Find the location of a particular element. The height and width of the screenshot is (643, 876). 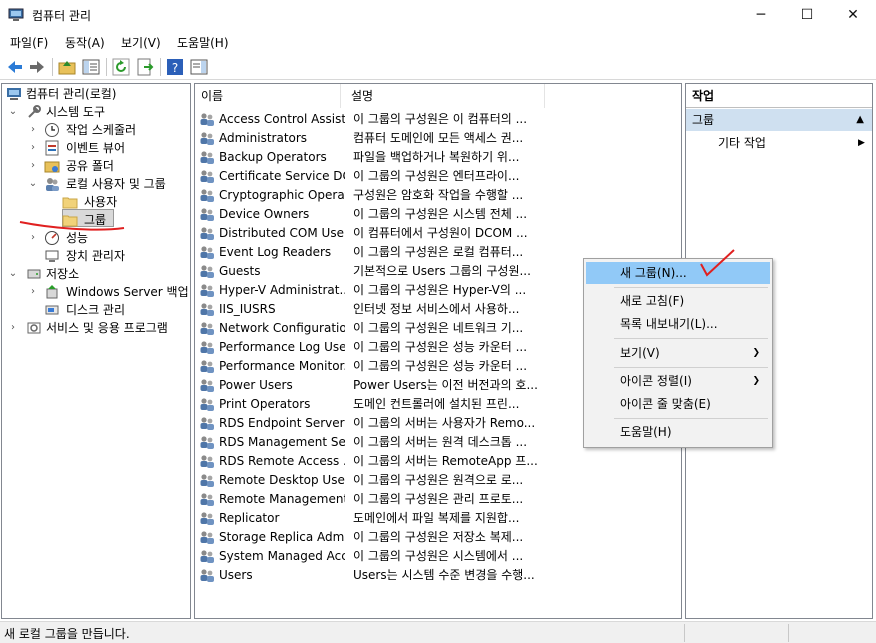

context-help: 도움말(H) is located at coordinates (678, 432).